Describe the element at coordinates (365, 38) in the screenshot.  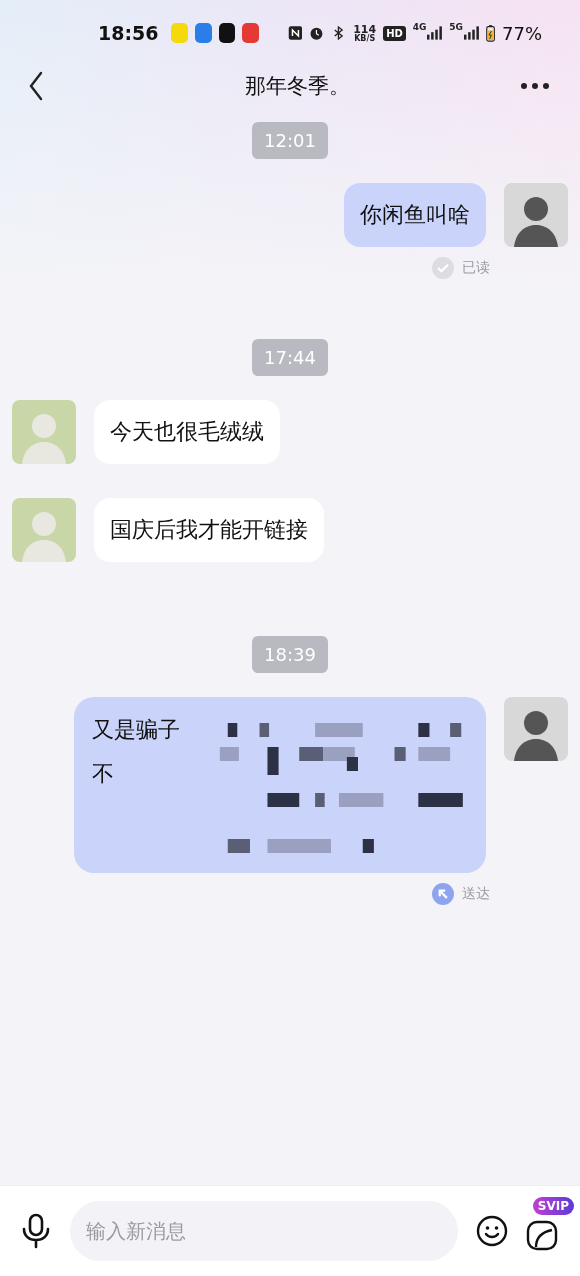
I see `speed-unit: KB/S` at that location.